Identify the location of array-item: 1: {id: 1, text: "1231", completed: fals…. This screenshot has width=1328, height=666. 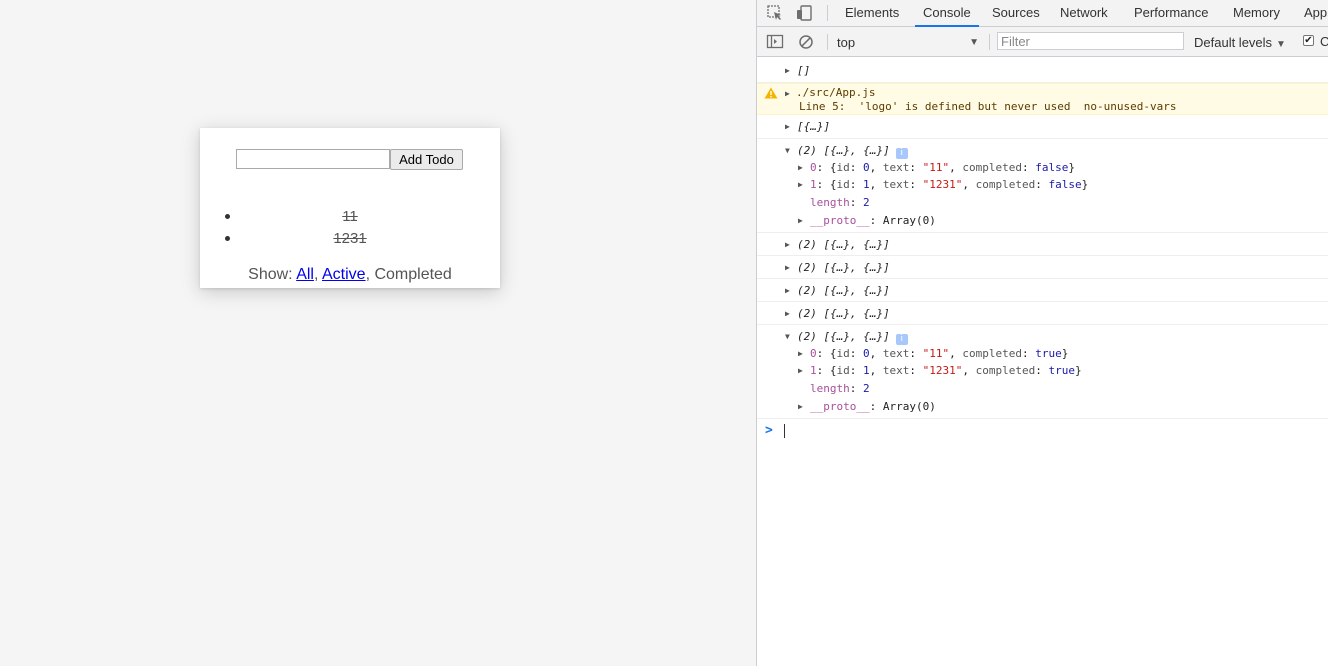
(949, 184).